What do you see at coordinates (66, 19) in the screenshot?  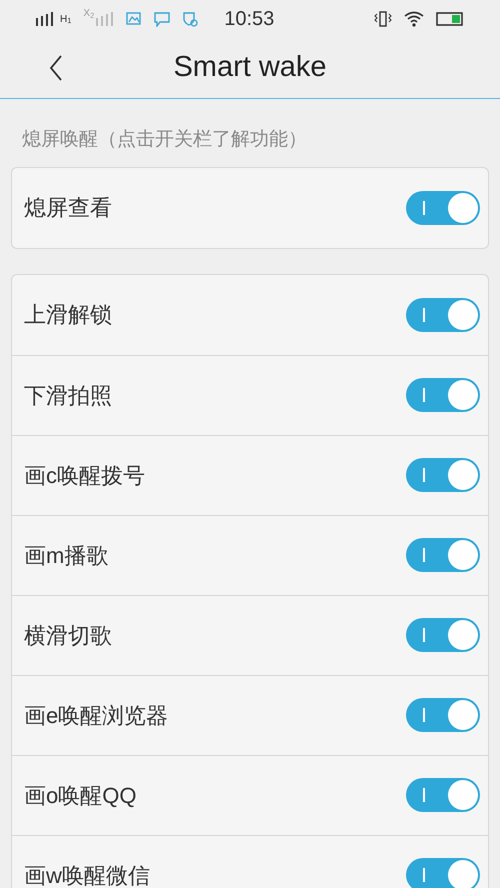 I see `network-type-label: H$_{1}$` at bounding box center [66, 19].